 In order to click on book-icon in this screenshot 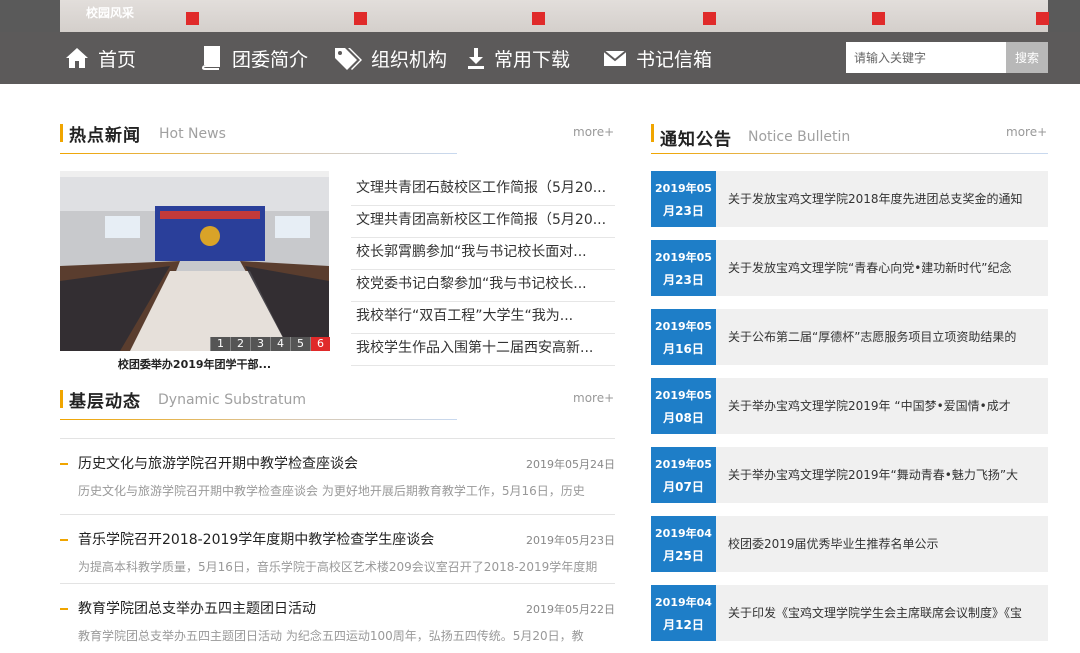, I will do `click(211, 58)`.